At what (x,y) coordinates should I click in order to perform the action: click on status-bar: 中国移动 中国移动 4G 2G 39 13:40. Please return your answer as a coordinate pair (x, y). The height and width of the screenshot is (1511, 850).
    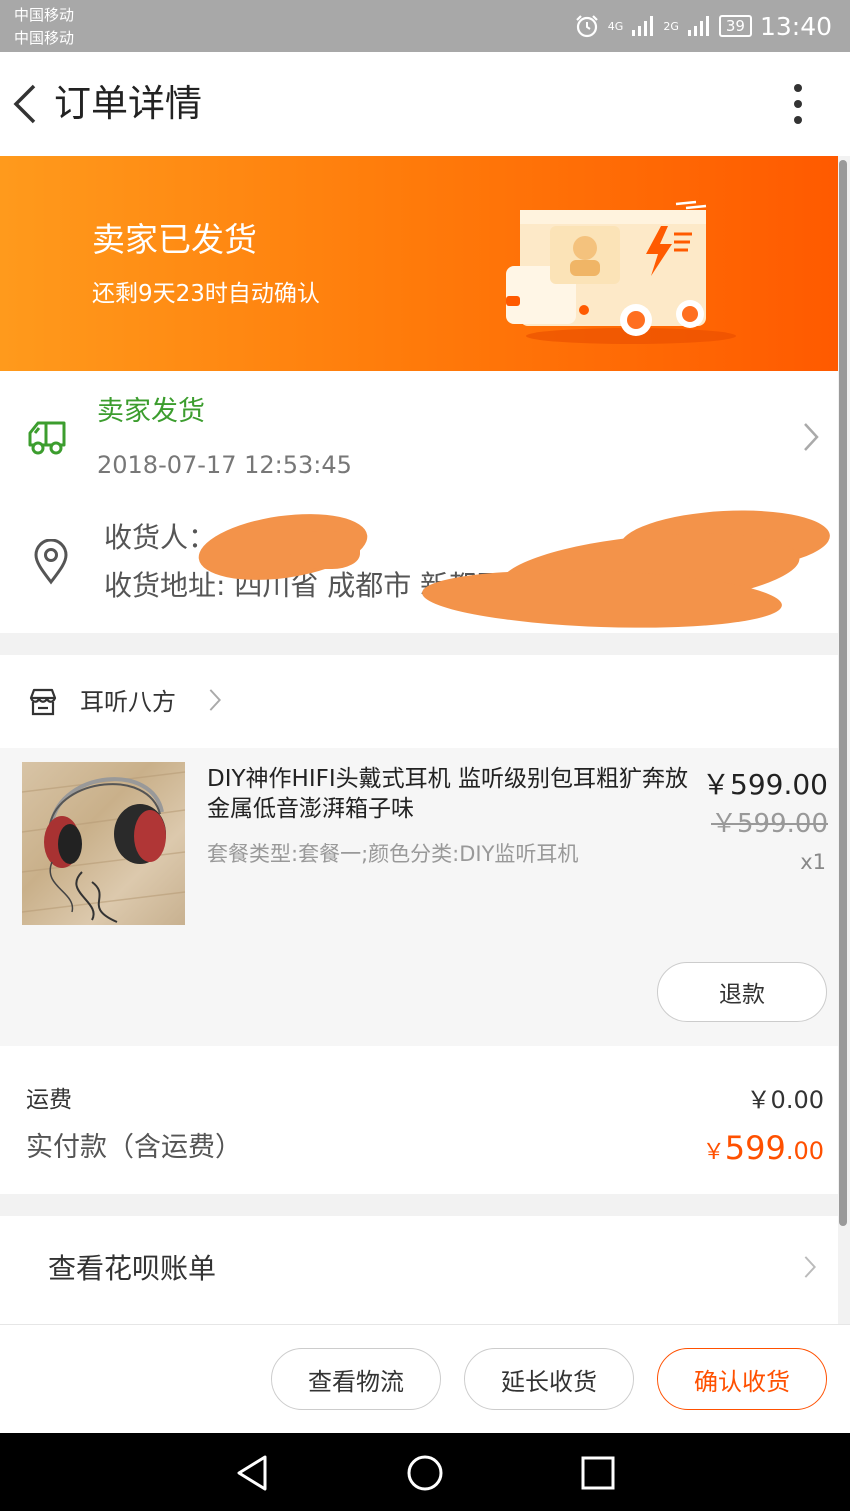
    Looking at the image, I should click on (425, 26).